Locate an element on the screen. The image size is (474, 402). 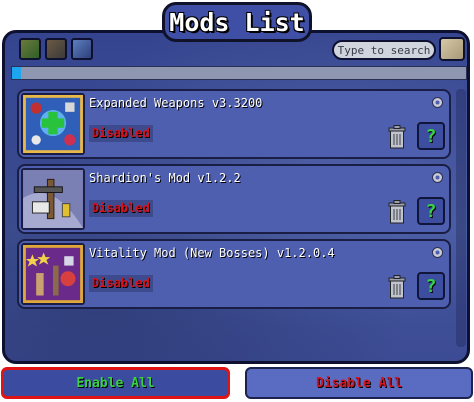
mod-thumbnail-vitality-mod is located at coordinates (53, 274).